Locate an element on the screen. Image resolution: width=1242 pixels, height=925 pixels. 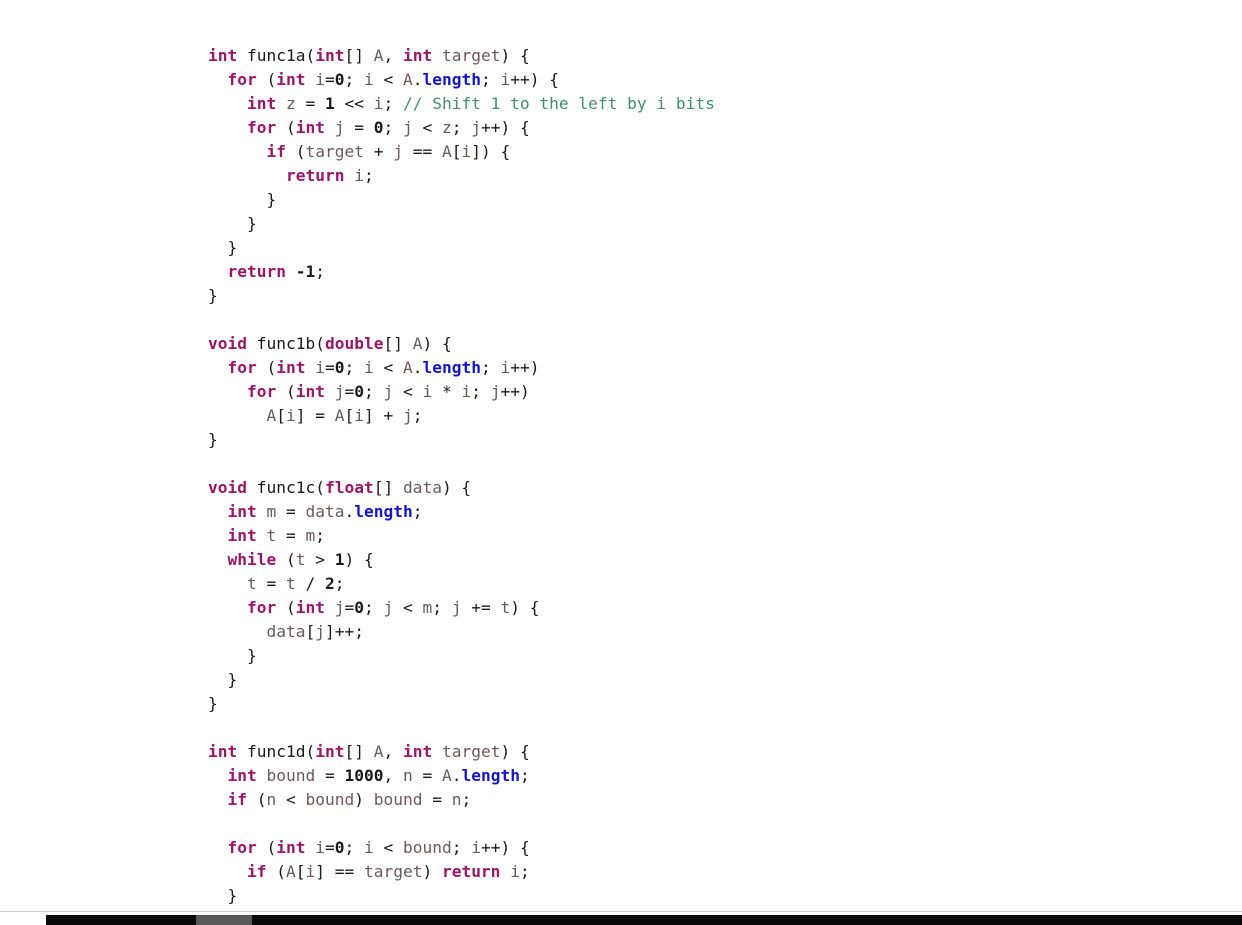
horizontal-scrollbar-track is located at coordinates (644, 920).